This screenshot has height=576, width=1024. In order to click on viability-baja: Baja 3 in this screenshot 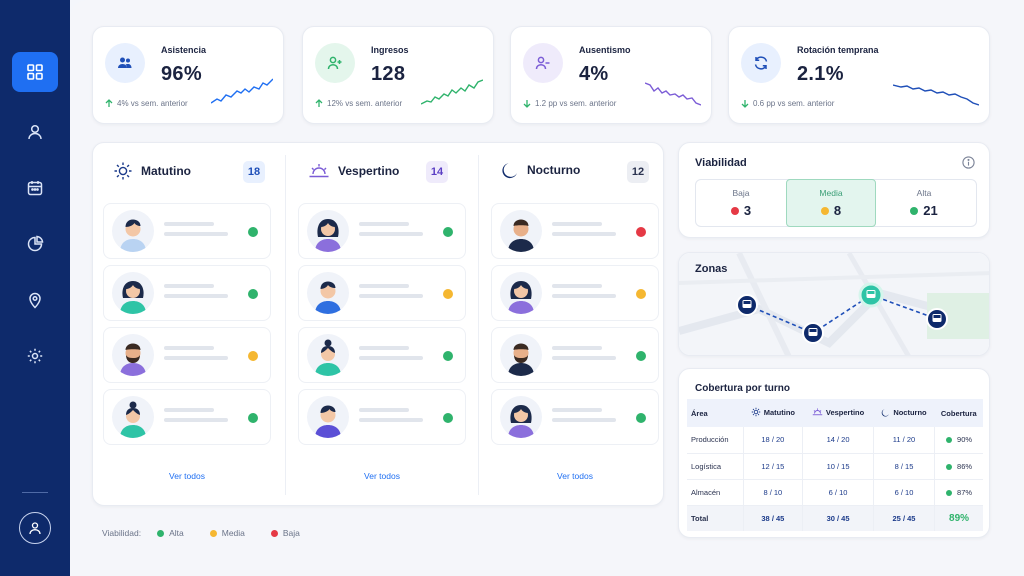, I will do `click(741, 203)`.